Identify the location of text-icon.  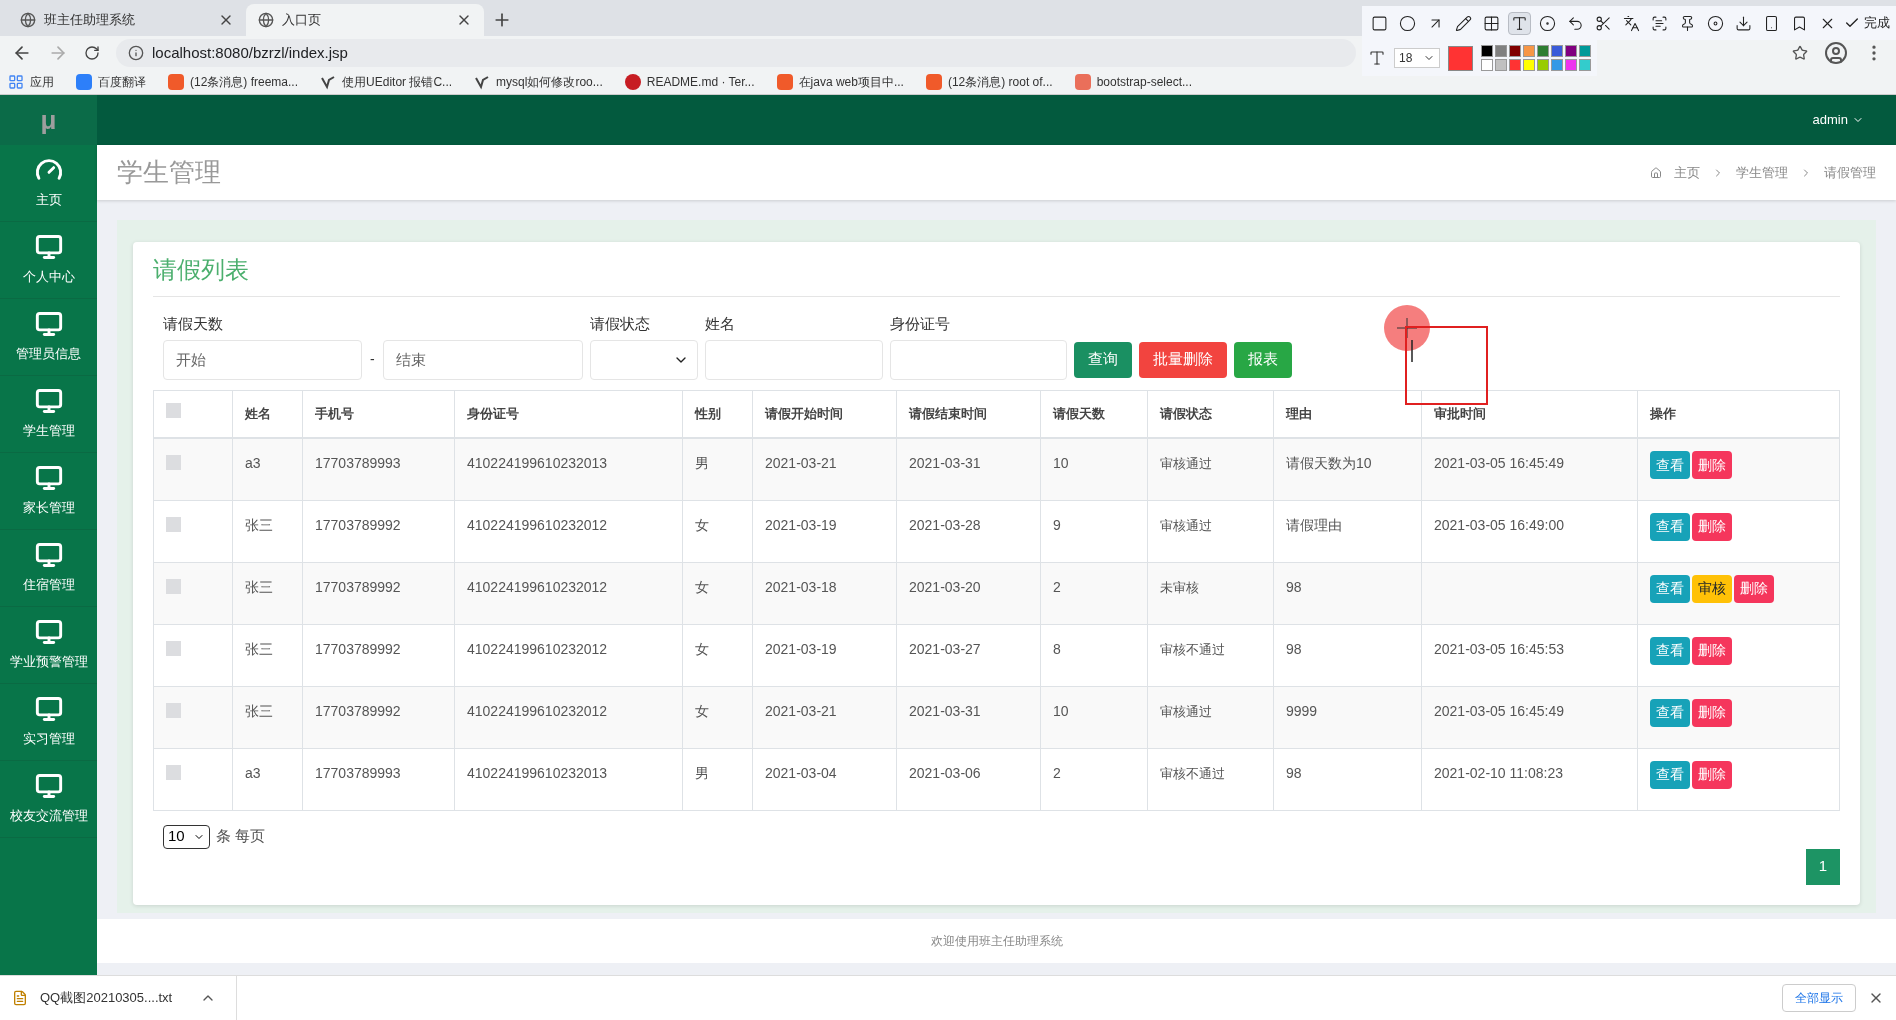
(1519, 23).